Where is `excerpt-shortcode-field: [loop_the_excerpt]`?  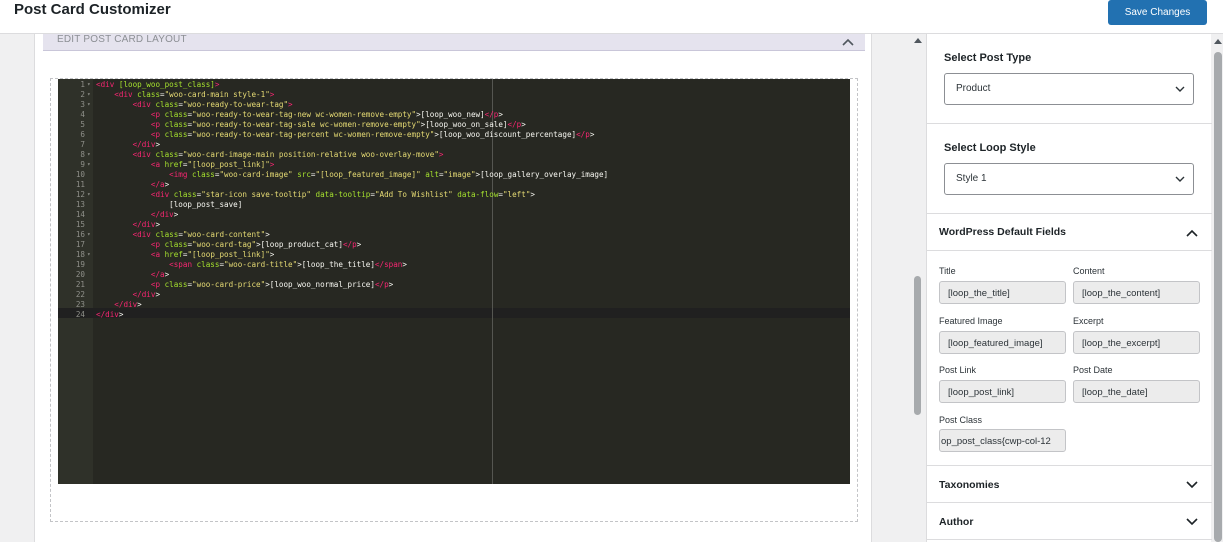
excerpt-shortcode-field: [loop_the_excerpt] is located at coordinates (1136, 342).